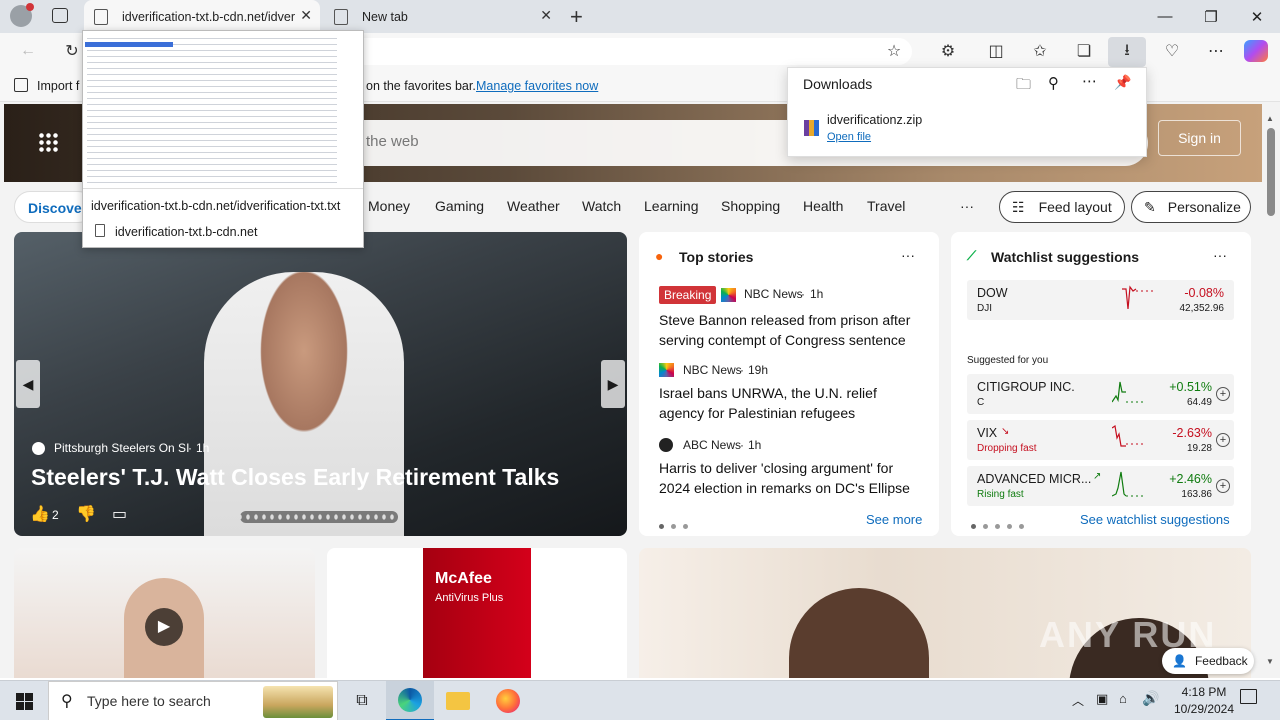 Image resolution: width=1280 pixels, height=720 pixels. What do you see at coordinates (119, 514) in the screenshot?
I see `comment-icon: ▭` at bounding box center [119, 514].